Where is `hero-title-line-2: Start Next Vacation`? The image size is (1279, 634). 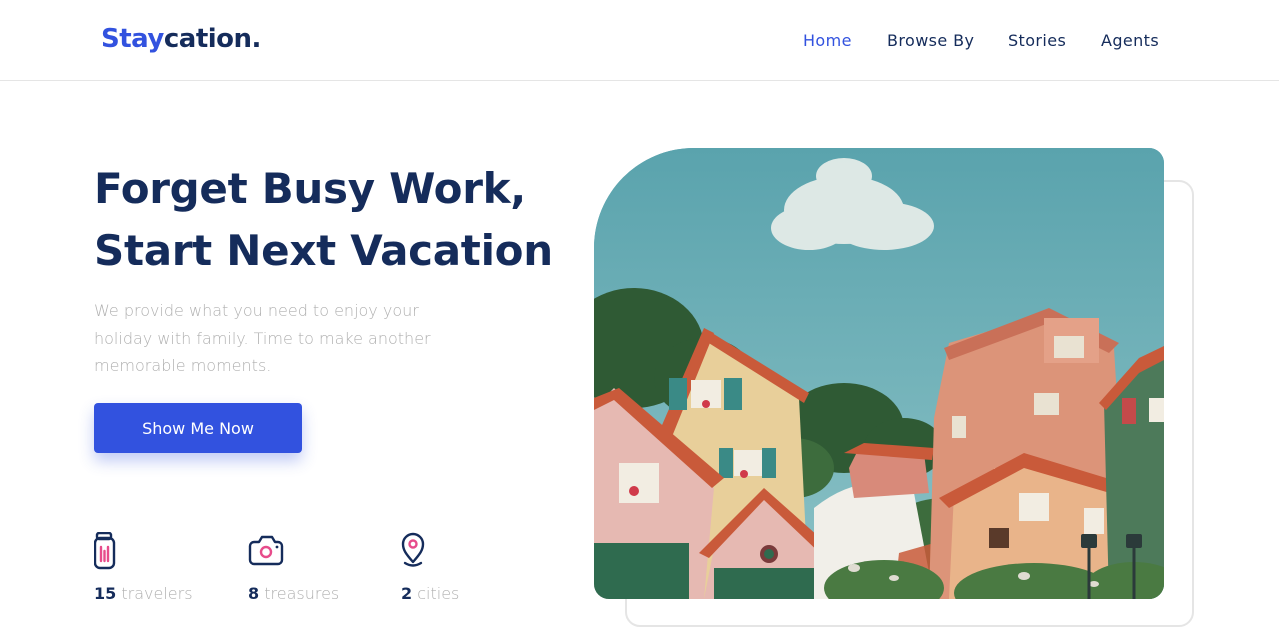 hero-title-line-2: Start Next Vacation is located at coordinates (323, 250).